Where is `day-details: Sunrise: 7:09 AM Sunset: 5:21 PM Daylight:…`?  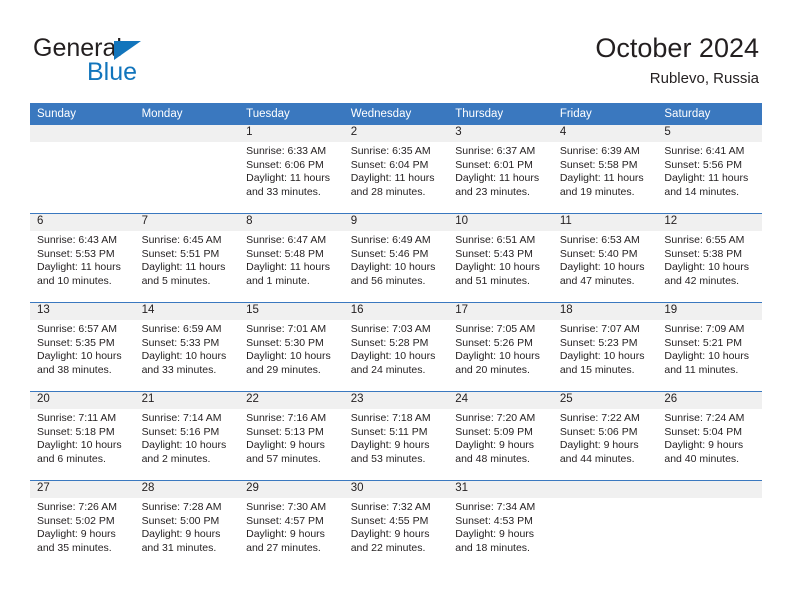
day-details: Sunrise: 7:09 AM Sunset: 5:21 PM Daylight:… is located at coordinates (709, 348).